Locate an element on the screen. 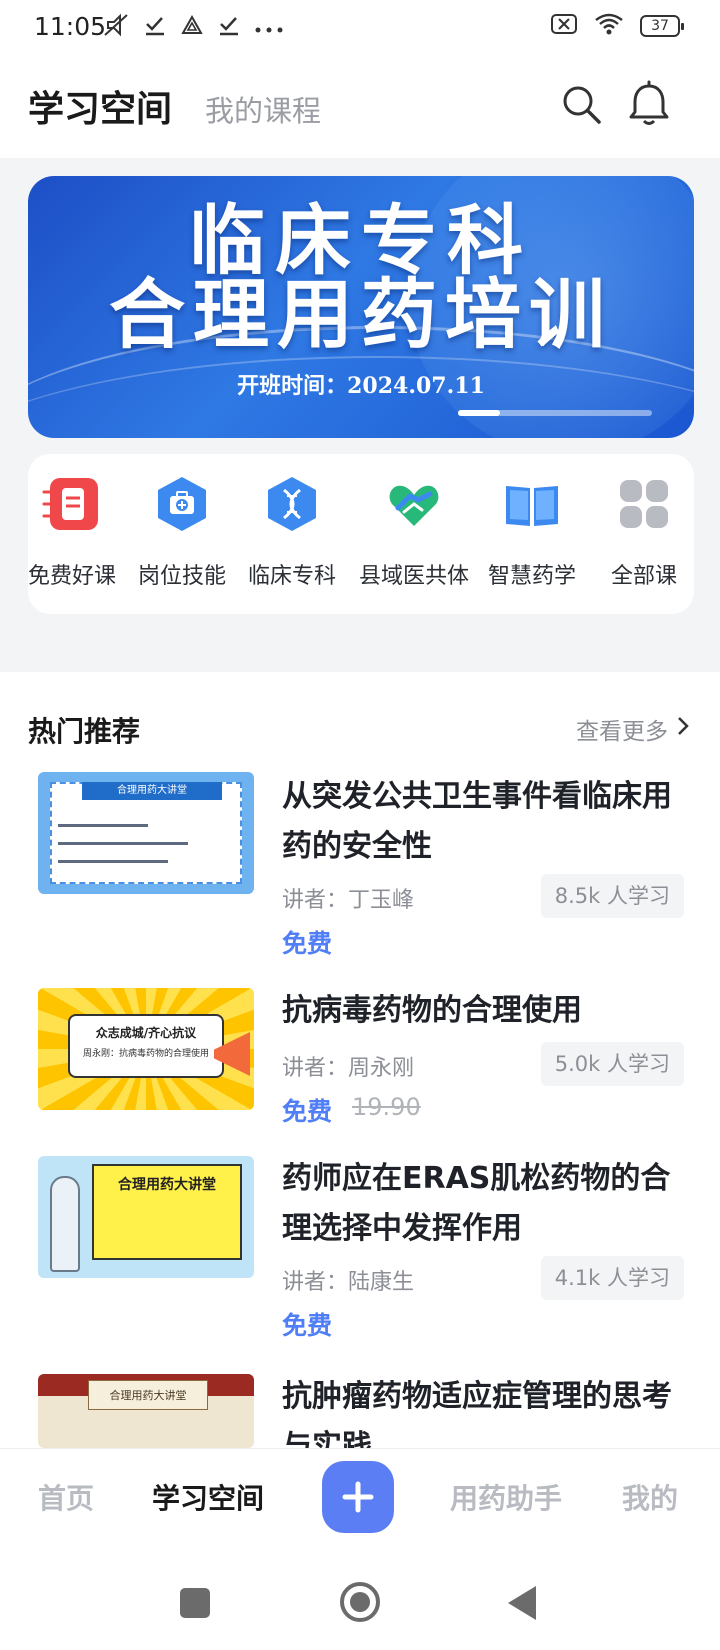 This screenshot has height=1650, width=720. nav-mine: 我的 is located at coordinates (650, 1497).